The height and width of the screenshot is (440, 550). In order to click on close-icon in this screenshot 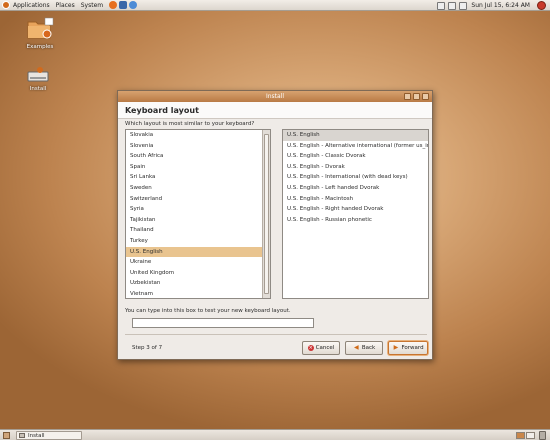, I will do `click(425, 96)`.